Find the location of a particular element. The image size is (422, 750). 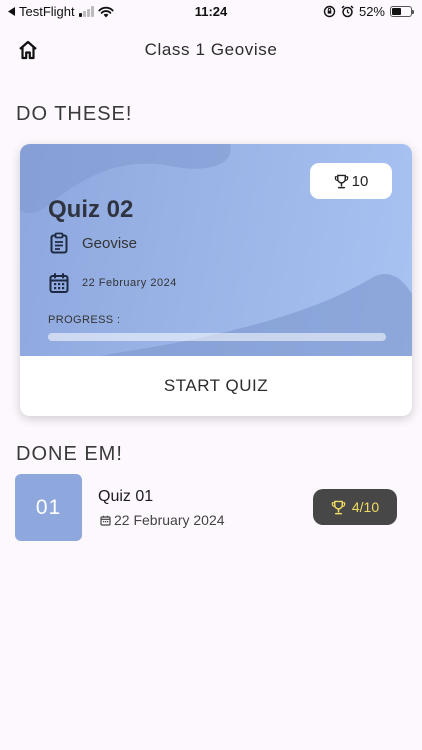

quiz-subject-row: Geovise is located at coordinates (92, 243).